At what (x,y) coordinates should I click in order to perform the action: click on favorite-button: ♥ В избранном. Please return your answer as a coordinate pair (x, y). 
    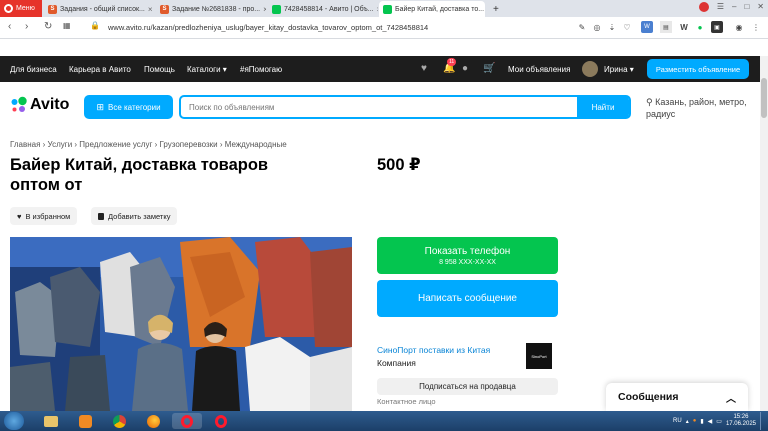
    Looking at the image, I should click on (44, 216).